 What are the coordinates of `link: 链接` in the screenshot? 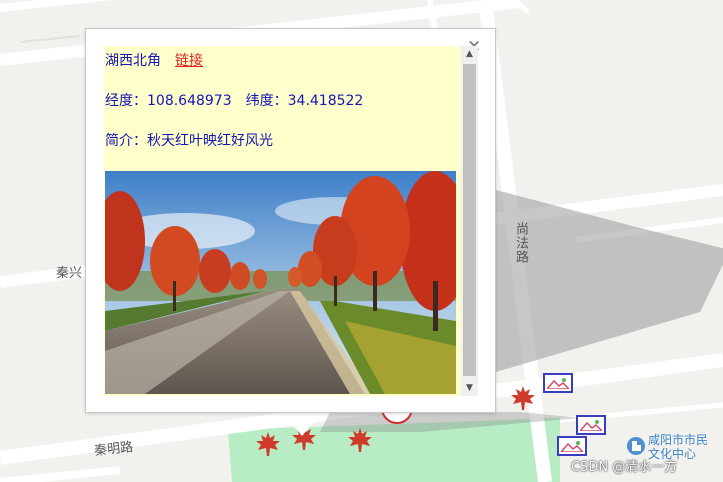 It's located at (189, 61).